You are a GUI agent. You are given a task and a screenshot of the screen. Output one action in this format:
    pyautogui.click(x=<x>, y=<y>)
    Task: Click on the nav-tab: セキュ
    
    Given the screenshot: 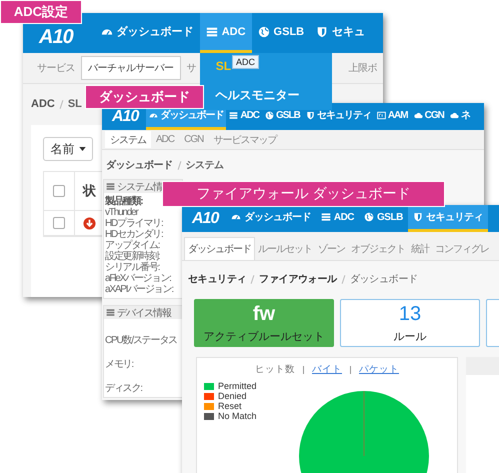 What is the action you would take?
    pyautogui.click(x=341, y=33)
    